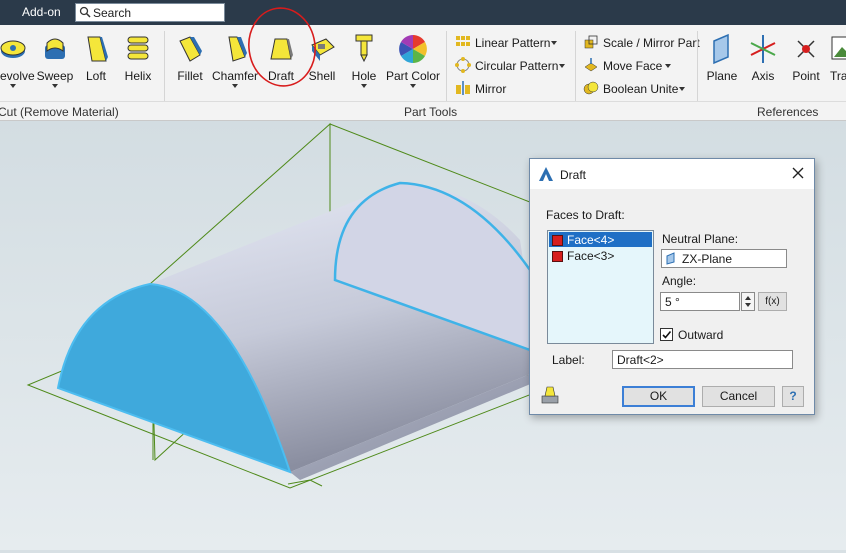 This screenshot has width=846, height=553. I want to click on trace-image-button: Tra Ima, so click(836, 71).